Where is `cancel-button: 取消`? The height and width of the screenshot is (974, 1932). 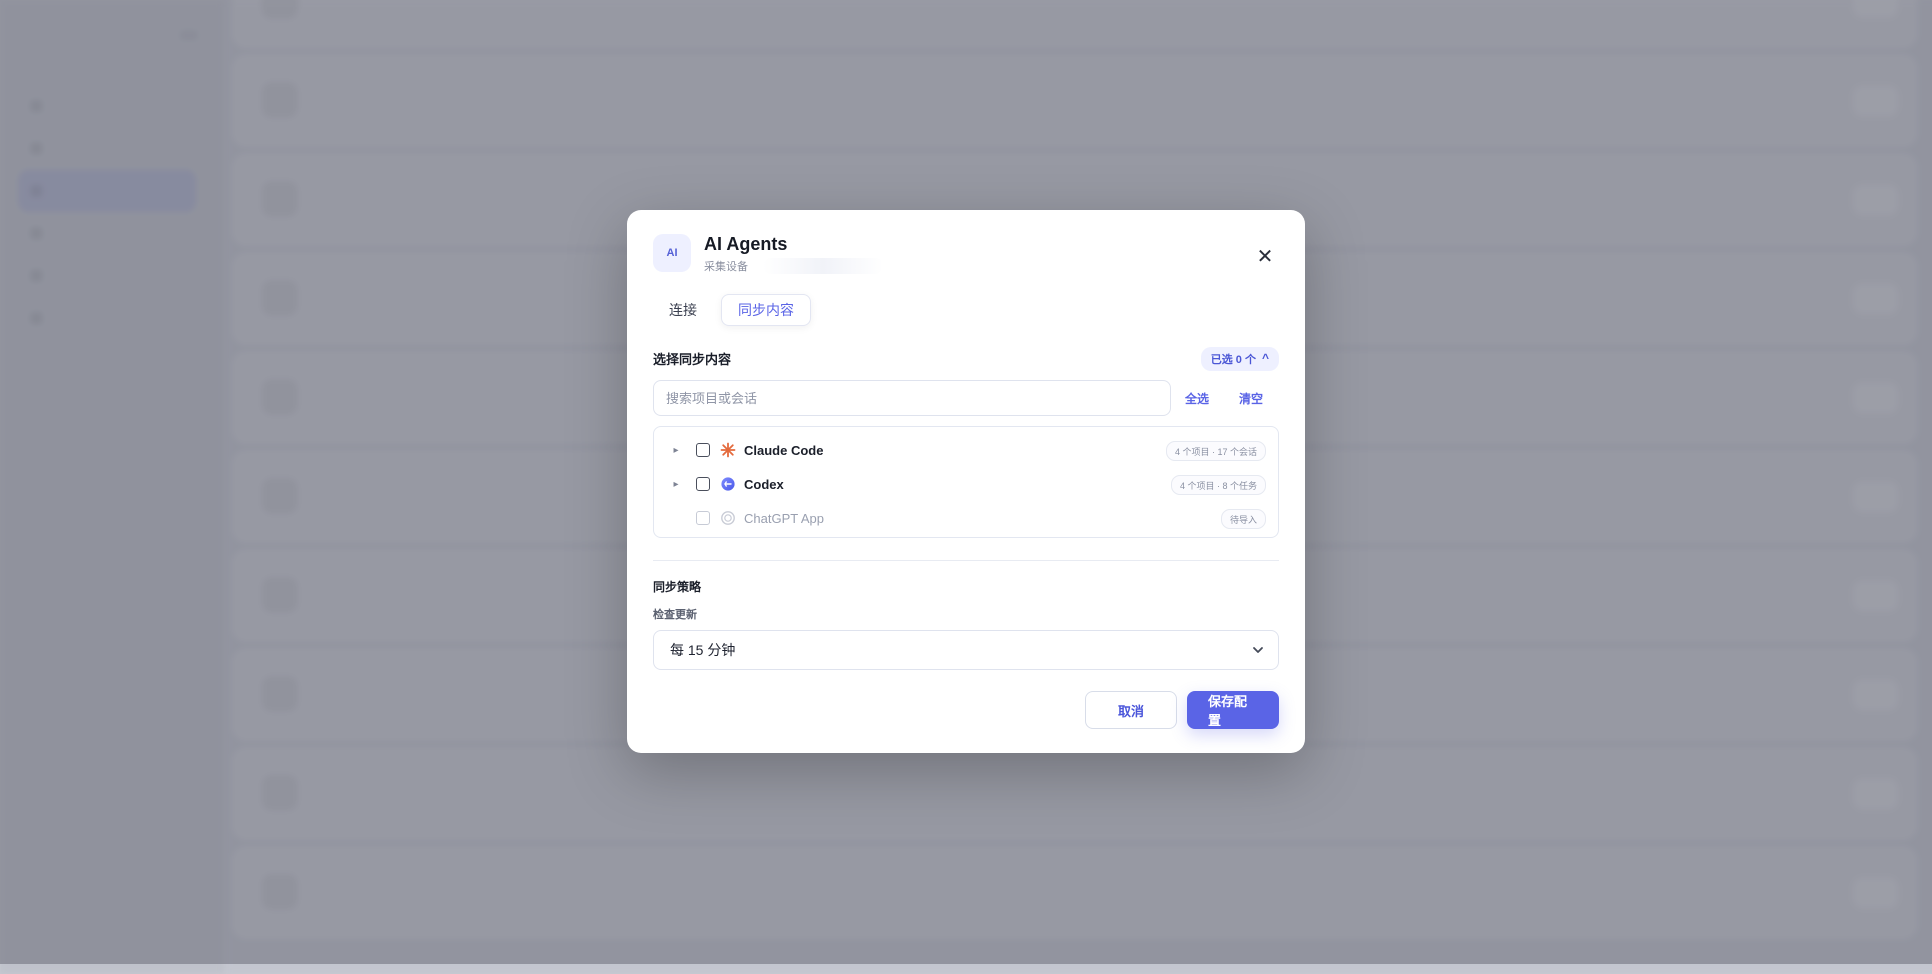
cancel-button: 取消 is located at coordinates (1131, 710).